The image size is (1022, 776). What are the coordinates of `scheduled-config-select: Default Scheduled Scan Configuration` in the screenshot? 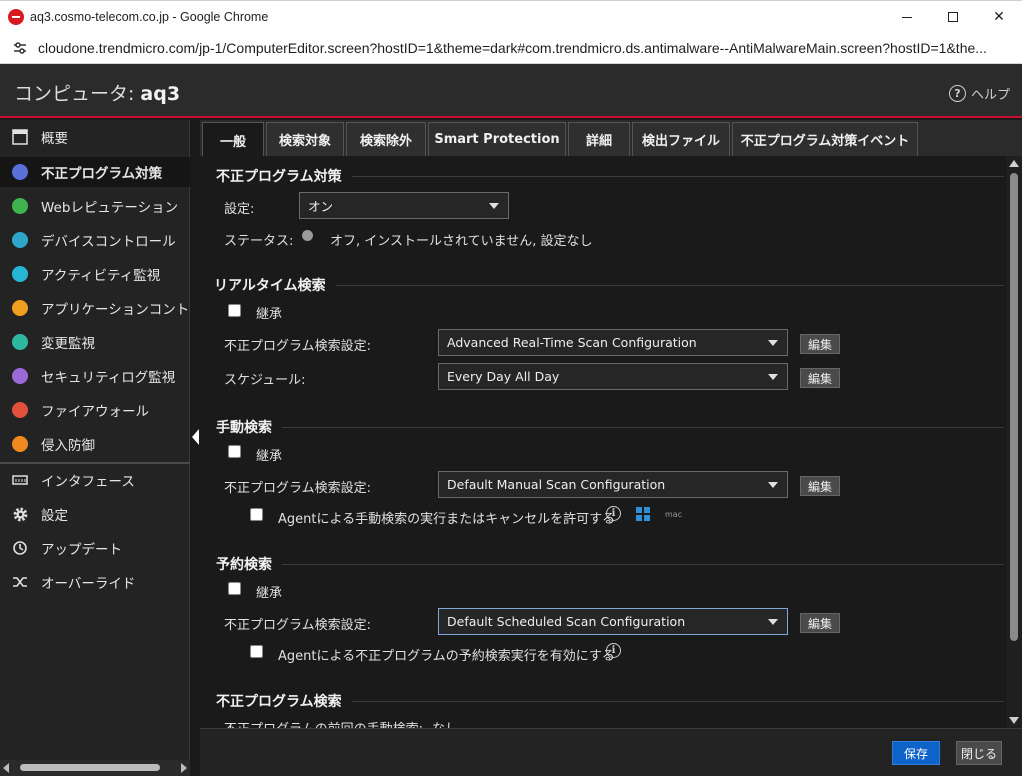 It's located at (613, 621).